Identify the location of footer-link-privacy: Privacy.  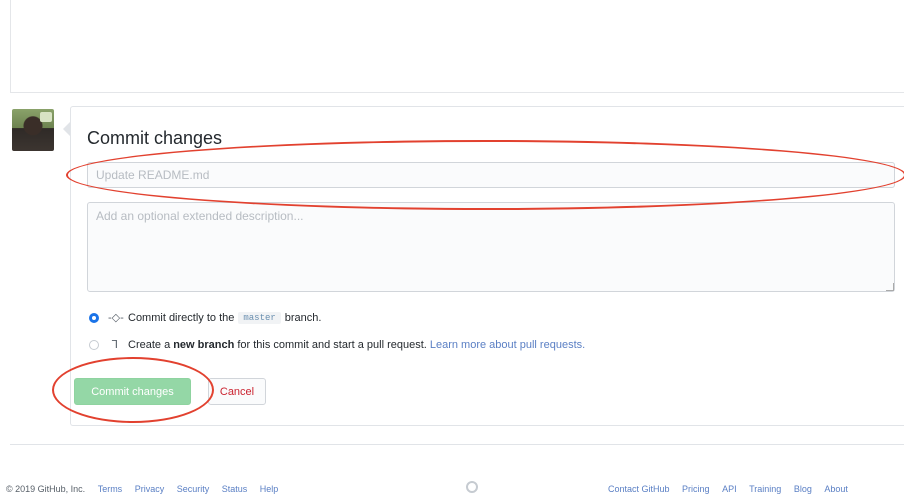
(150, 489).